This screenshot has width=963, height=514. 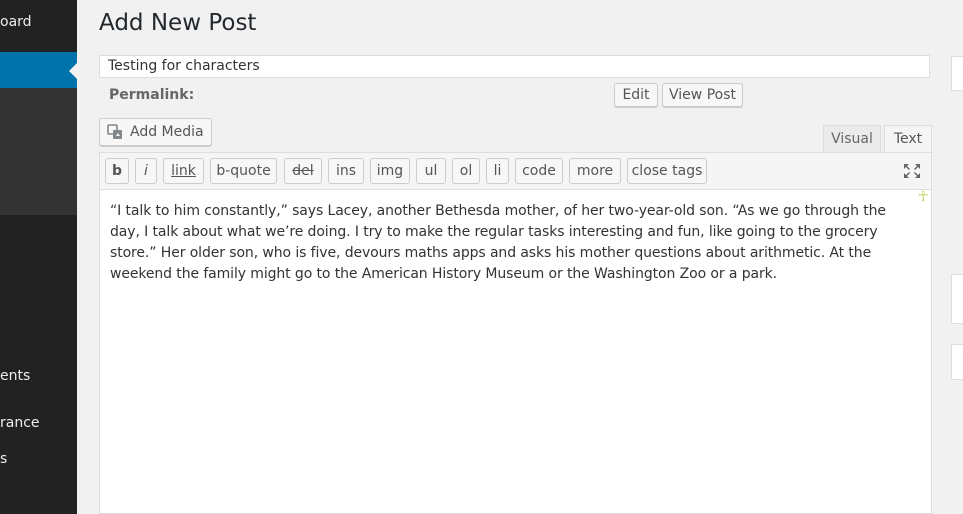 What do you see at coordinates (539, 171) in the screenshot?
I see `code-button: code` at bounding box center [539, 171].